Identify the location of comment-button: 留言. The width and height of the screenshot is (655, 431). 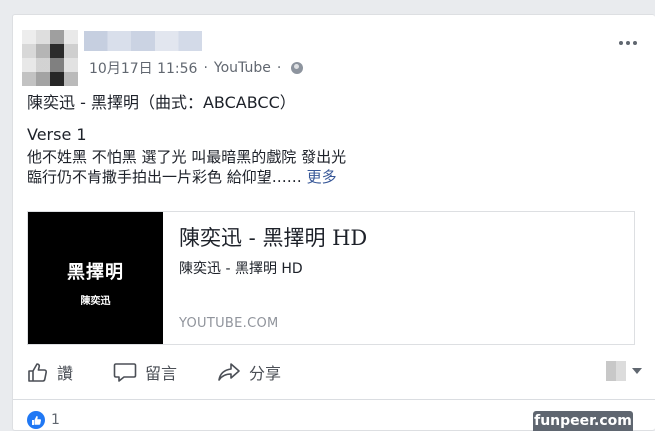
(145, 372).